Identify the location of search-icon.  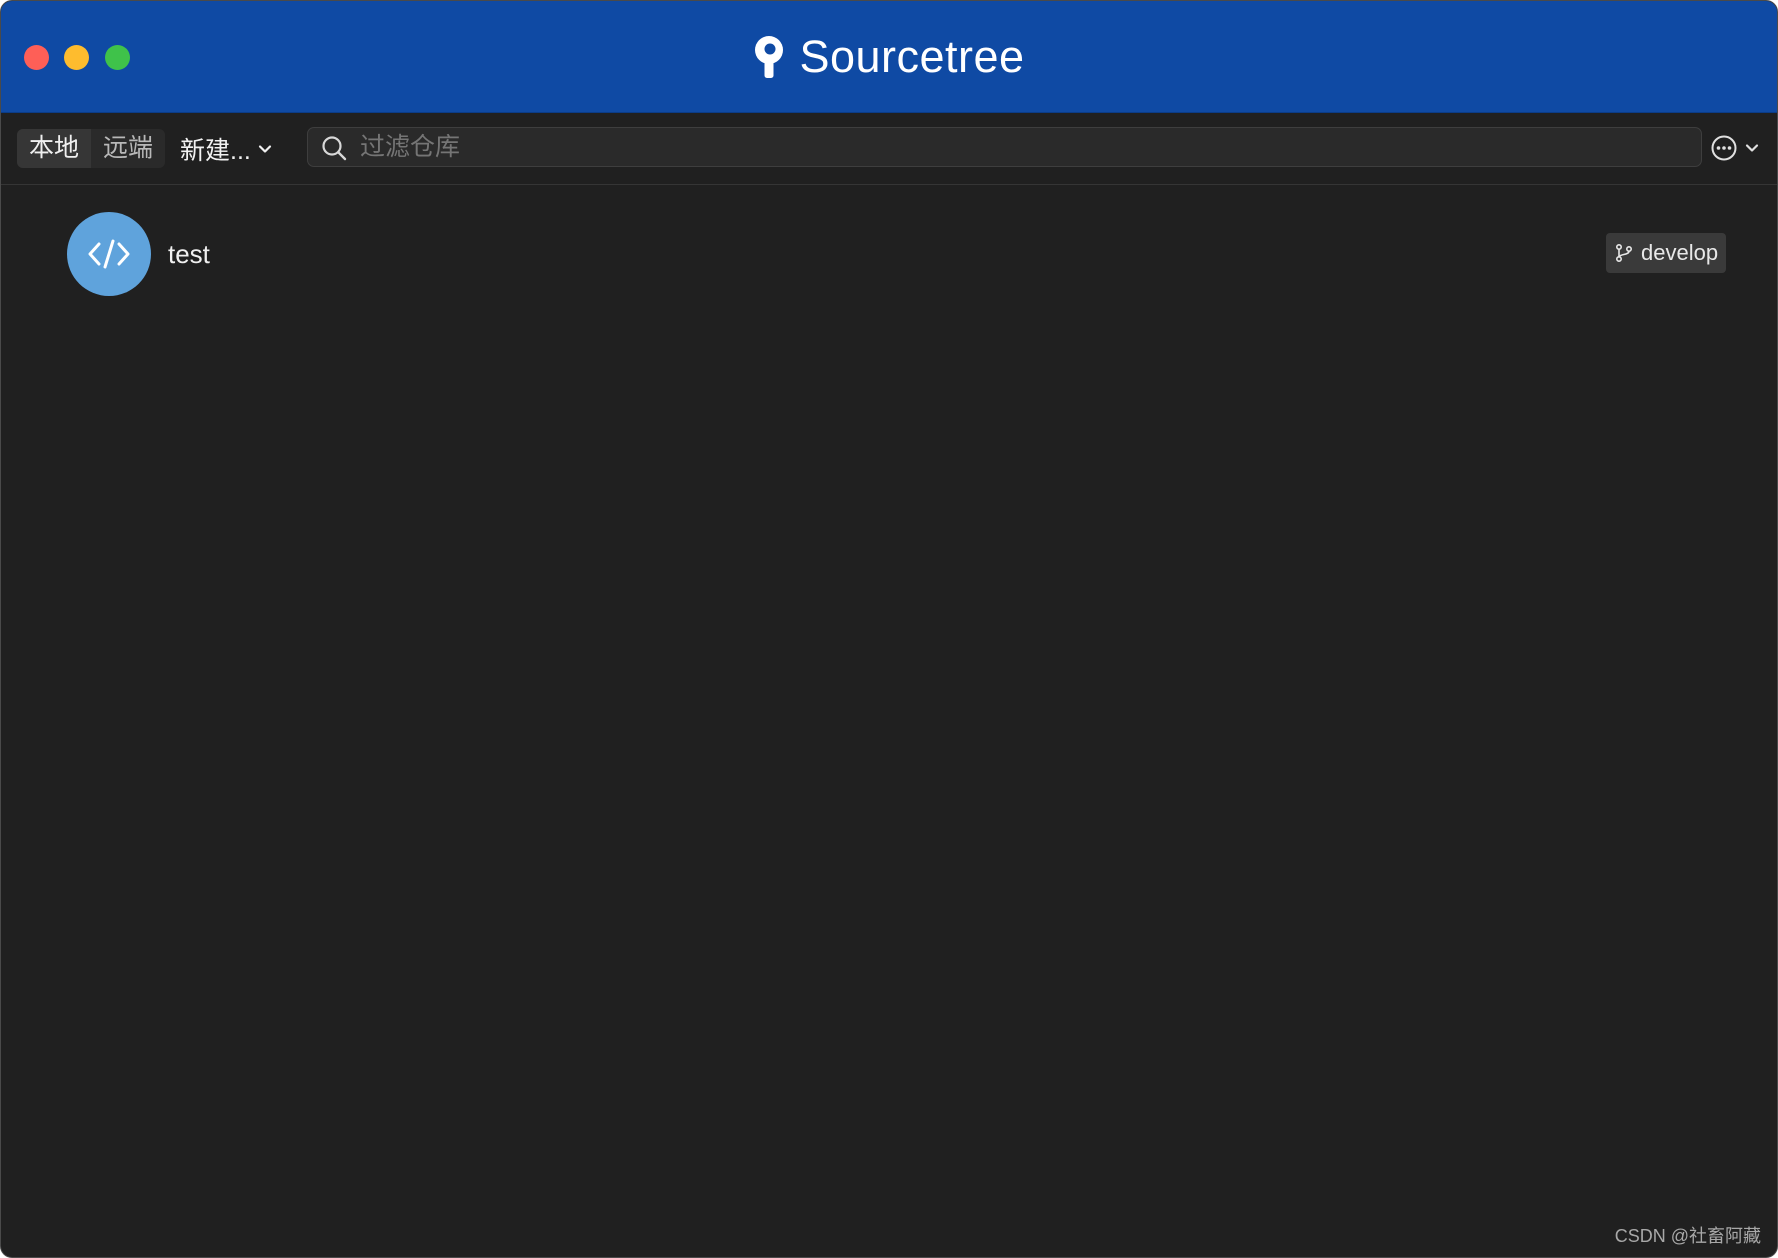
(334, 148).